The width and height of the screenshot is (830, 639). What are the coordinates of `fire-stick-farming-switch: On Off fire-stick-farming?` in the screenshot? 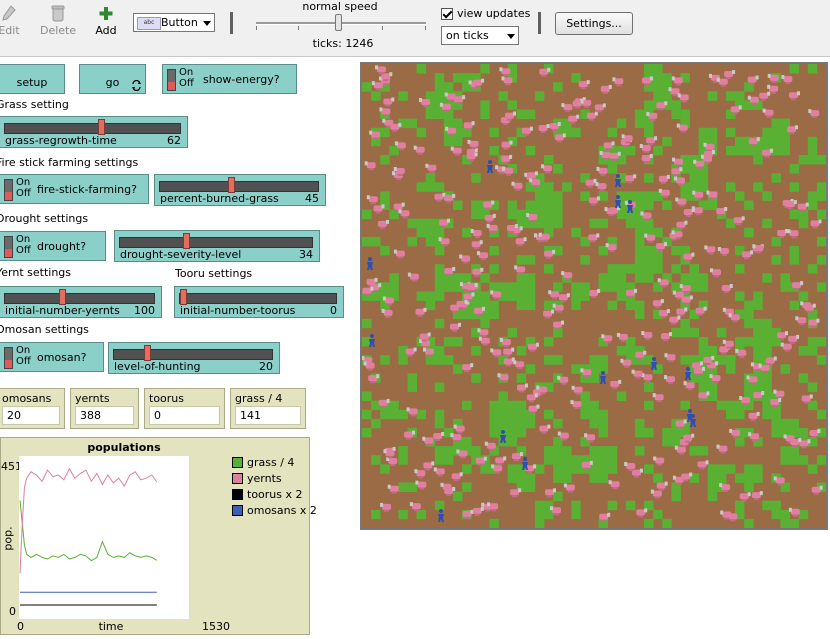 It's located at (74, 189).